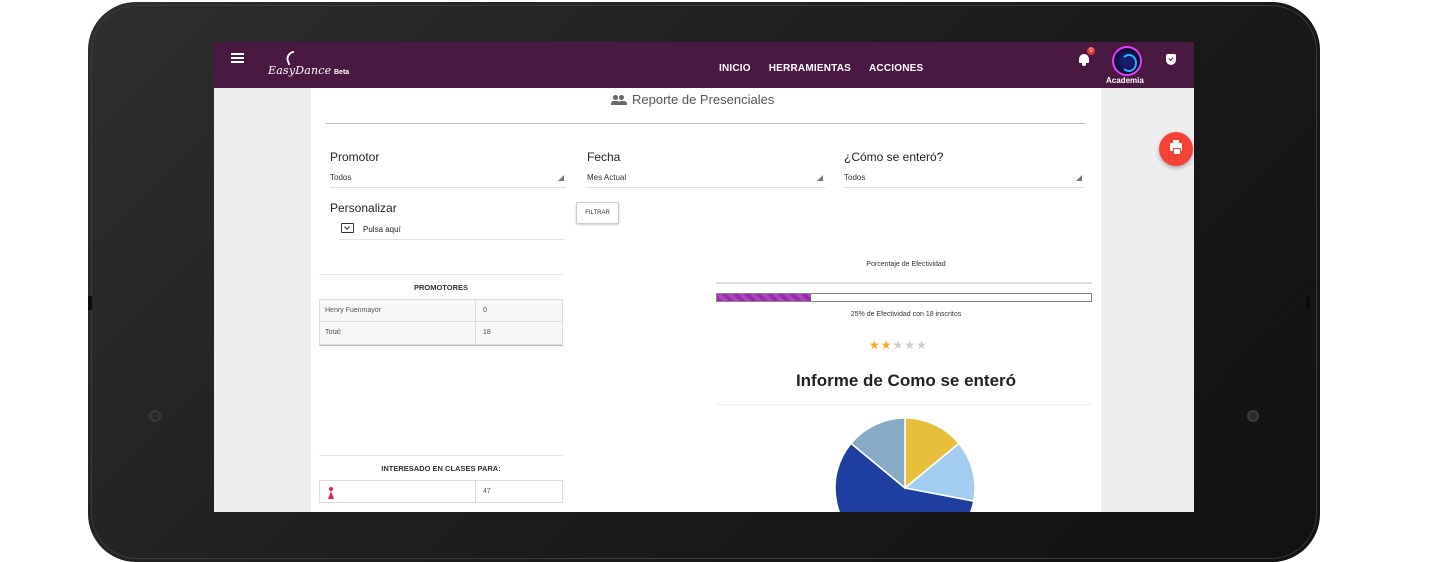  Describe the element at coordinates (441, 467) in the screenshot. I see `interesado-header: INTERESADO EN CLASES PARA:` at that location.